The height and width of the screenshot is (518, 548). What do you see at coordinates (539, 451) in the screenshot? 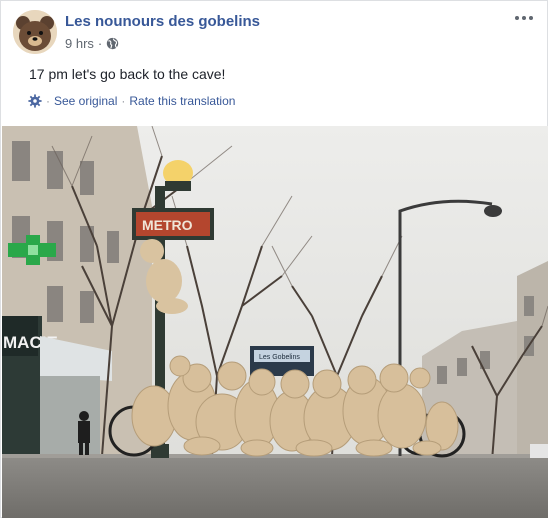
I see `parked-car` at bounding box center [539, 451].